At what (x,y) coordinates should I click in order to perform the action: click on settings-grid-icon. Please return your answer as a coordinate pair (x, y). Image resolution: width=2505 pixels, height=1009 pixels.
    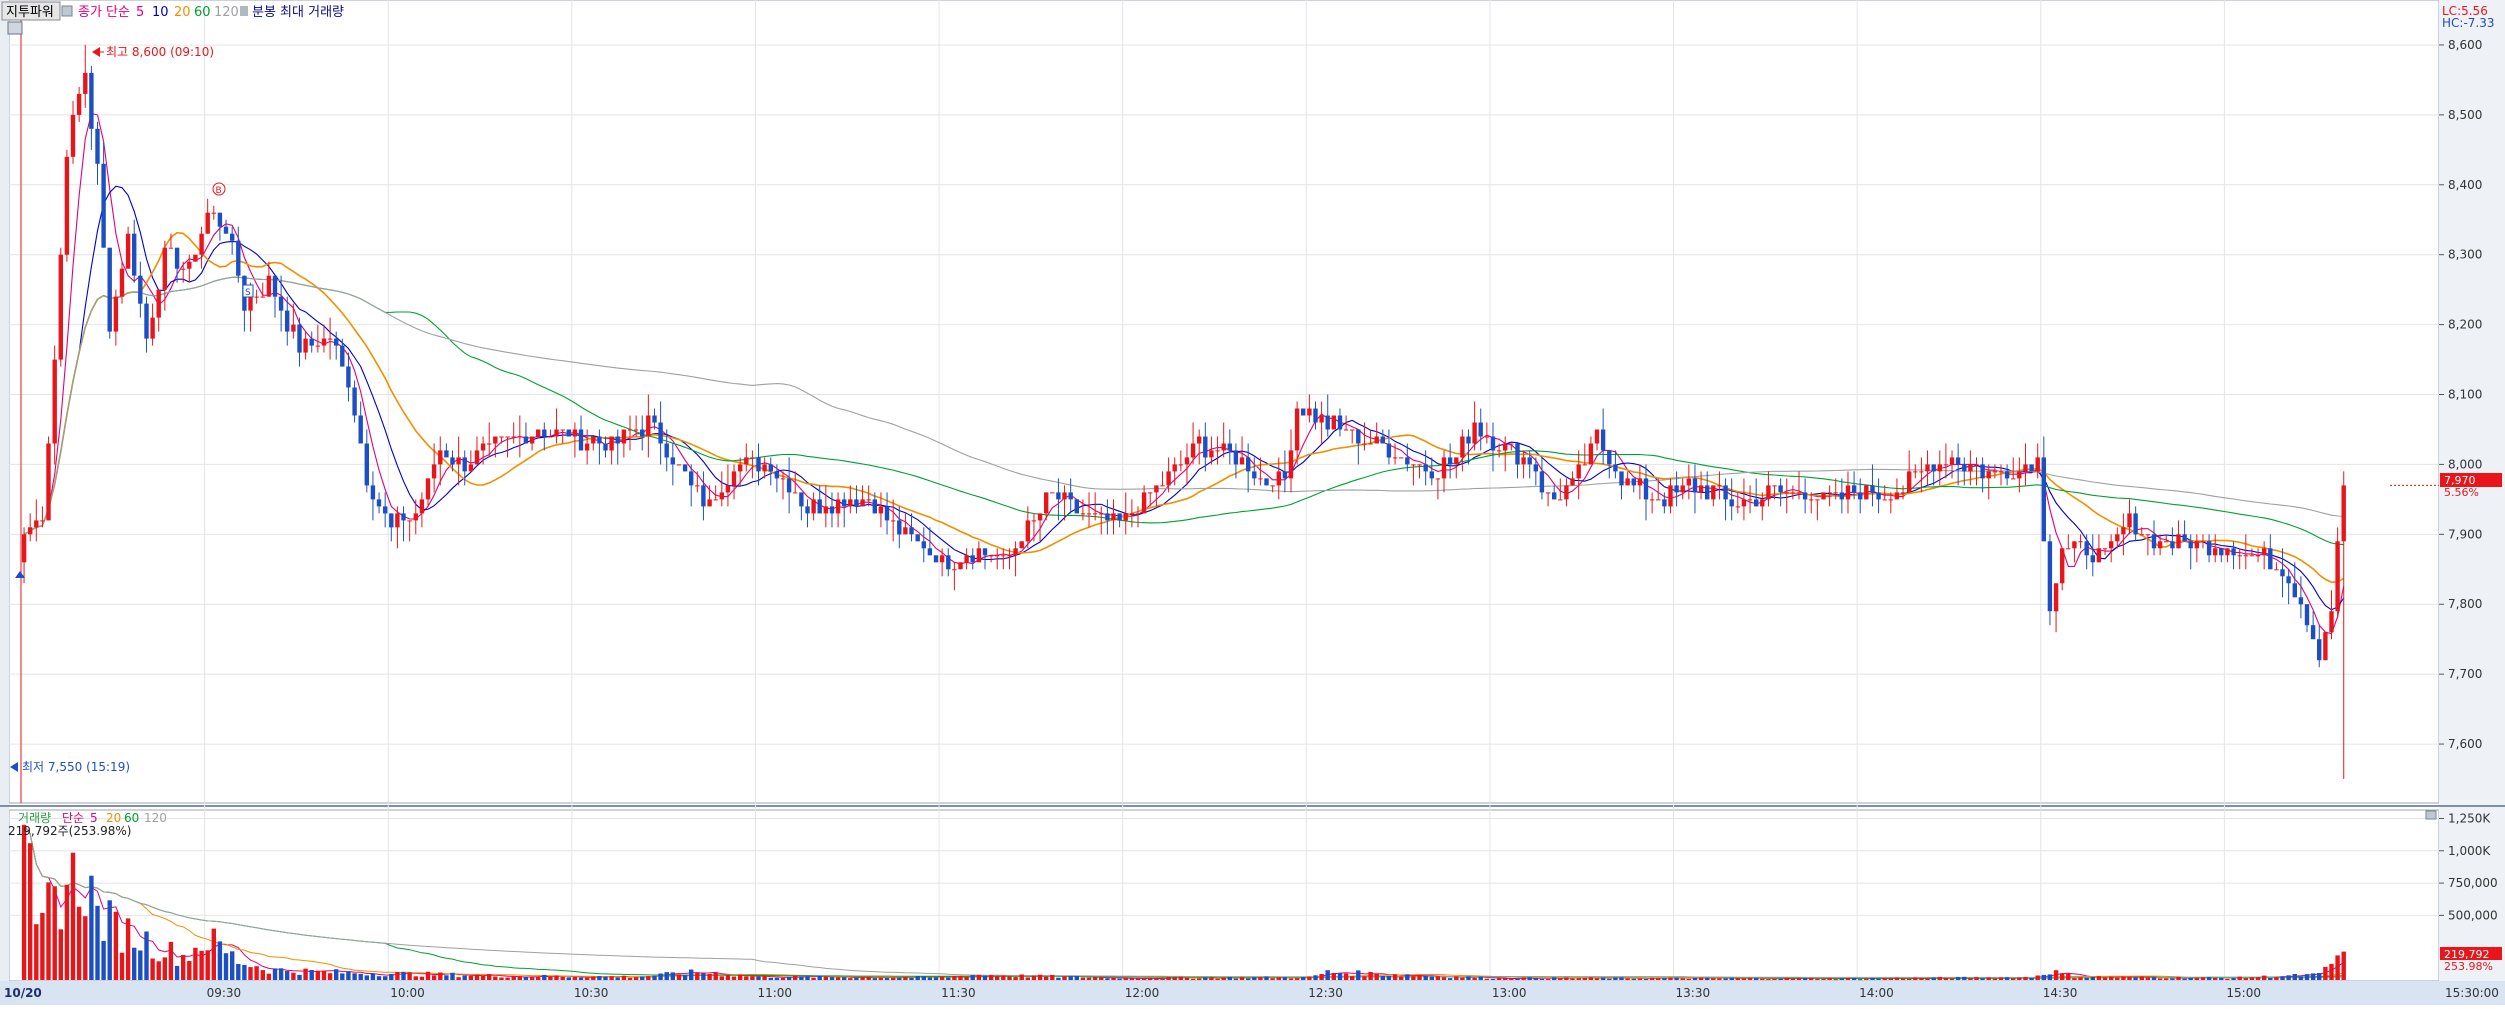
    Looking at the image, I should click on (15, 28).